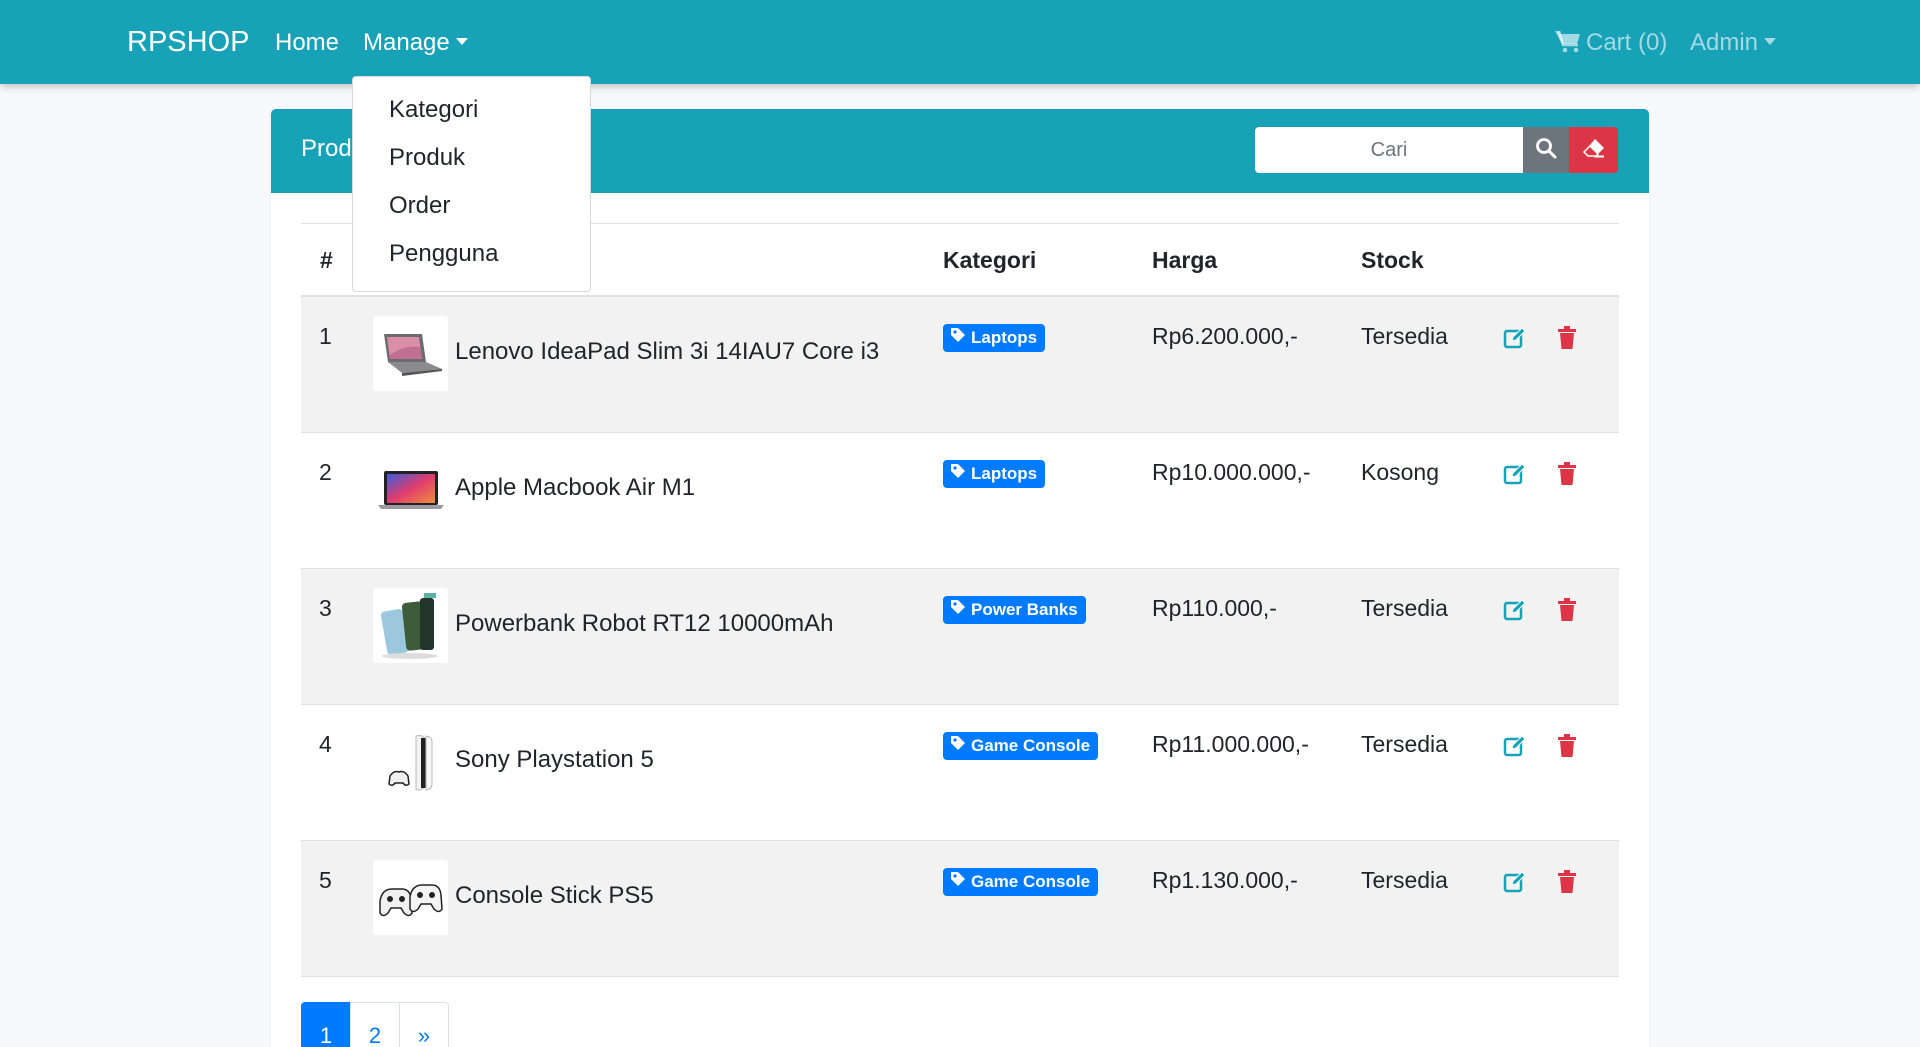  What do you see at coordinates (406, 42) in the screenshot?
I see `nav-manage-label: Manage` at bounding box center [406, 42].